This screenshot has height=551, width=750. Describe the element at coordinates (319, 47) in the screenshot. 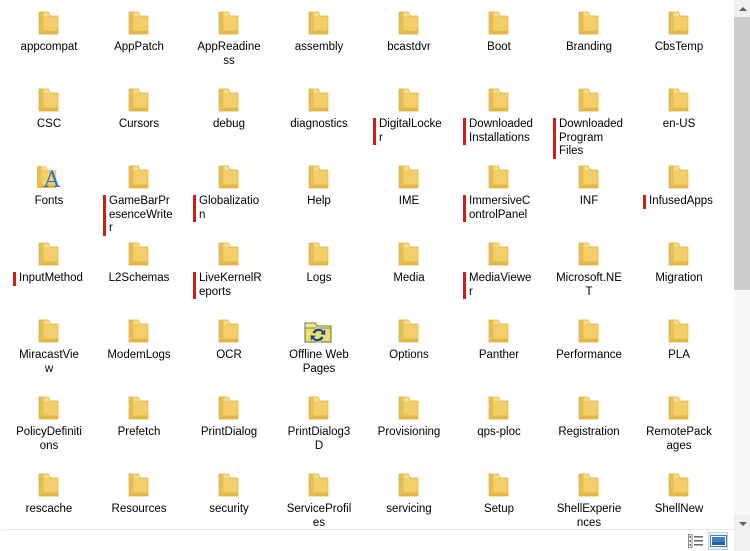

I see `folder-label: assembly` at that location.